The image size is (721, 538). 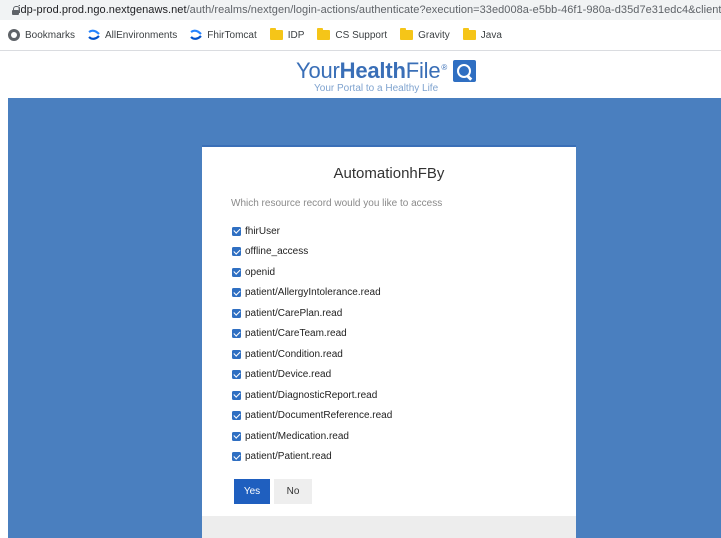 I want to click on magnifier-logo-icon, so click(x=465, y=71).